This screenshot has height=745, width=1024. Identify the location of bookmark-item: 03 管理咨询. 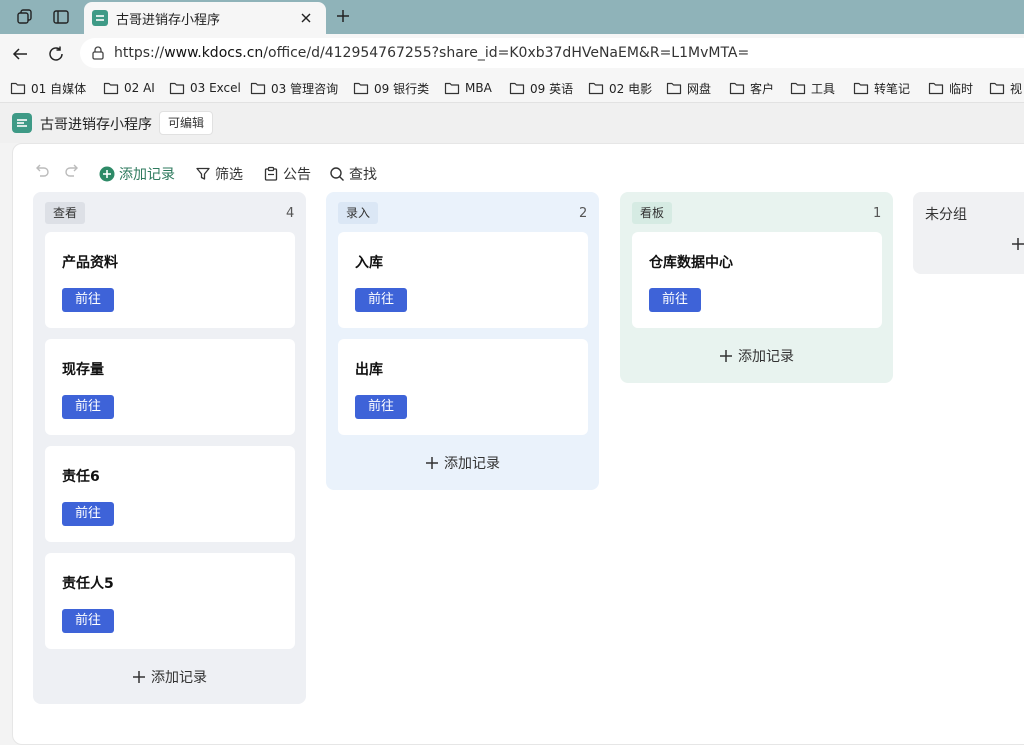
(294, 88).